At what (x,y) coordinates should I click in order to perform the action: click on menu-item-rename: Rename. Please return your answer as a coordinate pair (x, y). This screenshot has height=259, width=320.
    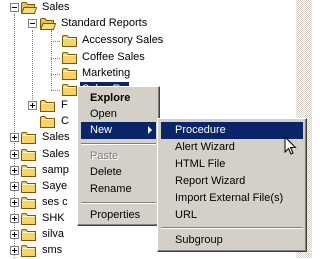
    Looking at the image, I should click on (118, 189).